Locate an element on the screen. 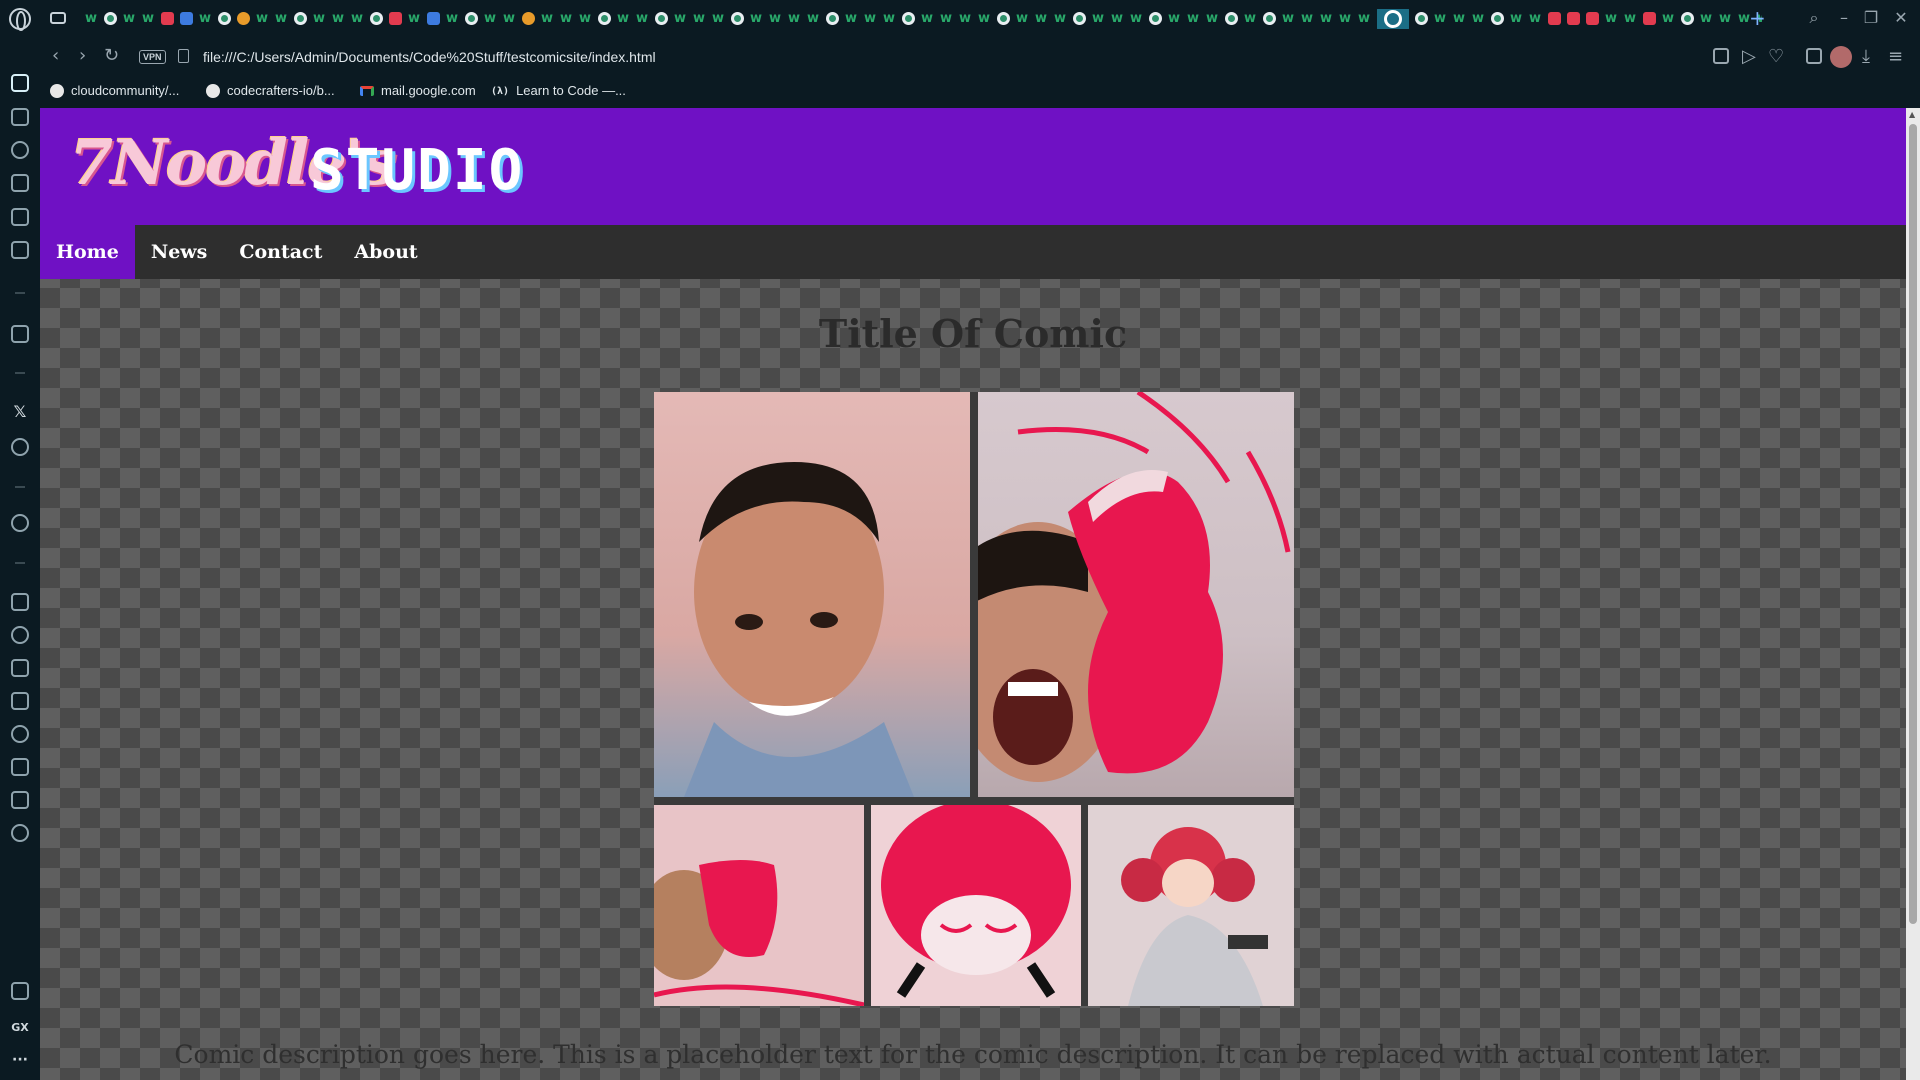 The image size is (1920, 1080). more-icon: ··· is located at coordinates (20, 1060).